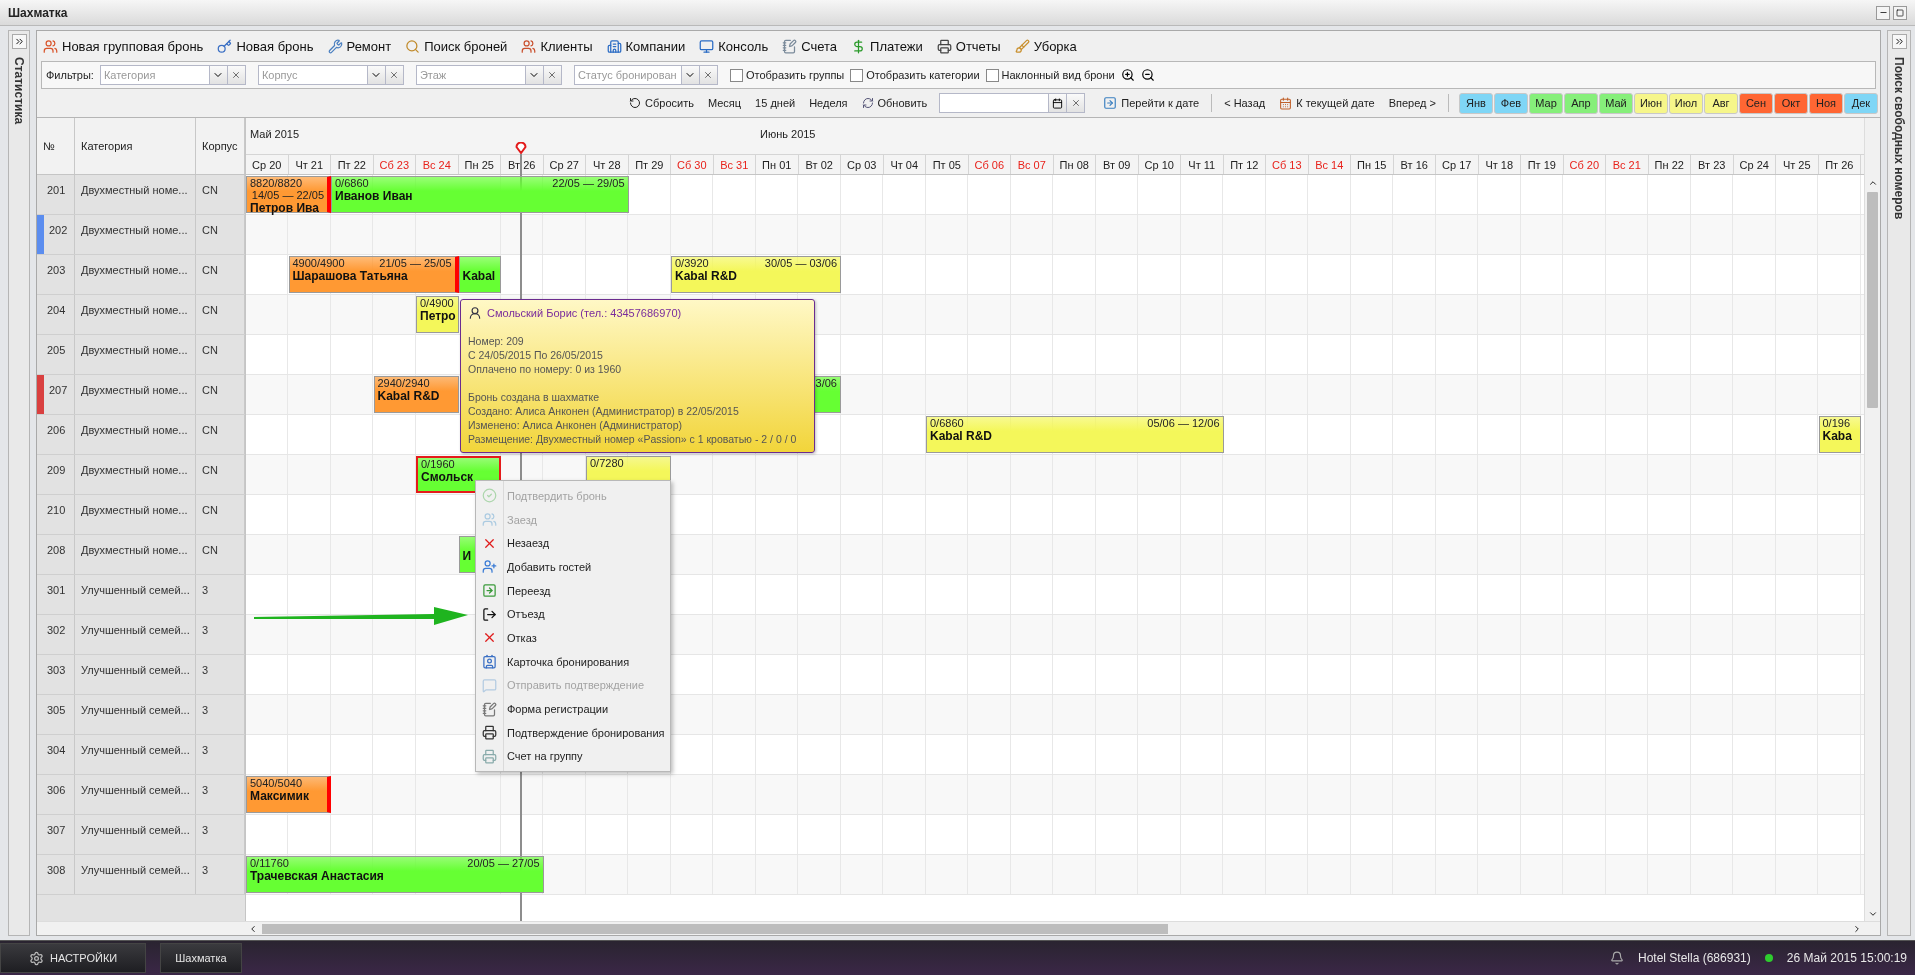 The height and width of the screenshot is (975, 1915). Describe the element at coordinates (1245, 103) in the screenshot. I see `back-button: < Назад` at that location.